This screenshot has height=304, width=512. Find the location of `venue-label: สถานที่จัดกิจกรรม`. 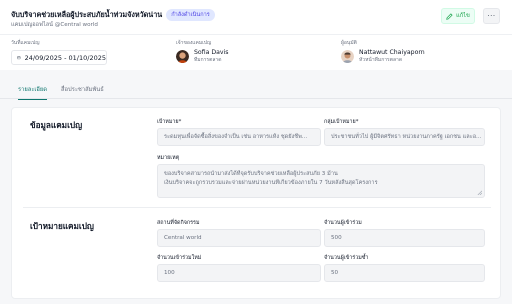

venue-label: สถานที่จัดกิจกรรม is located at coordinates (178, 223).